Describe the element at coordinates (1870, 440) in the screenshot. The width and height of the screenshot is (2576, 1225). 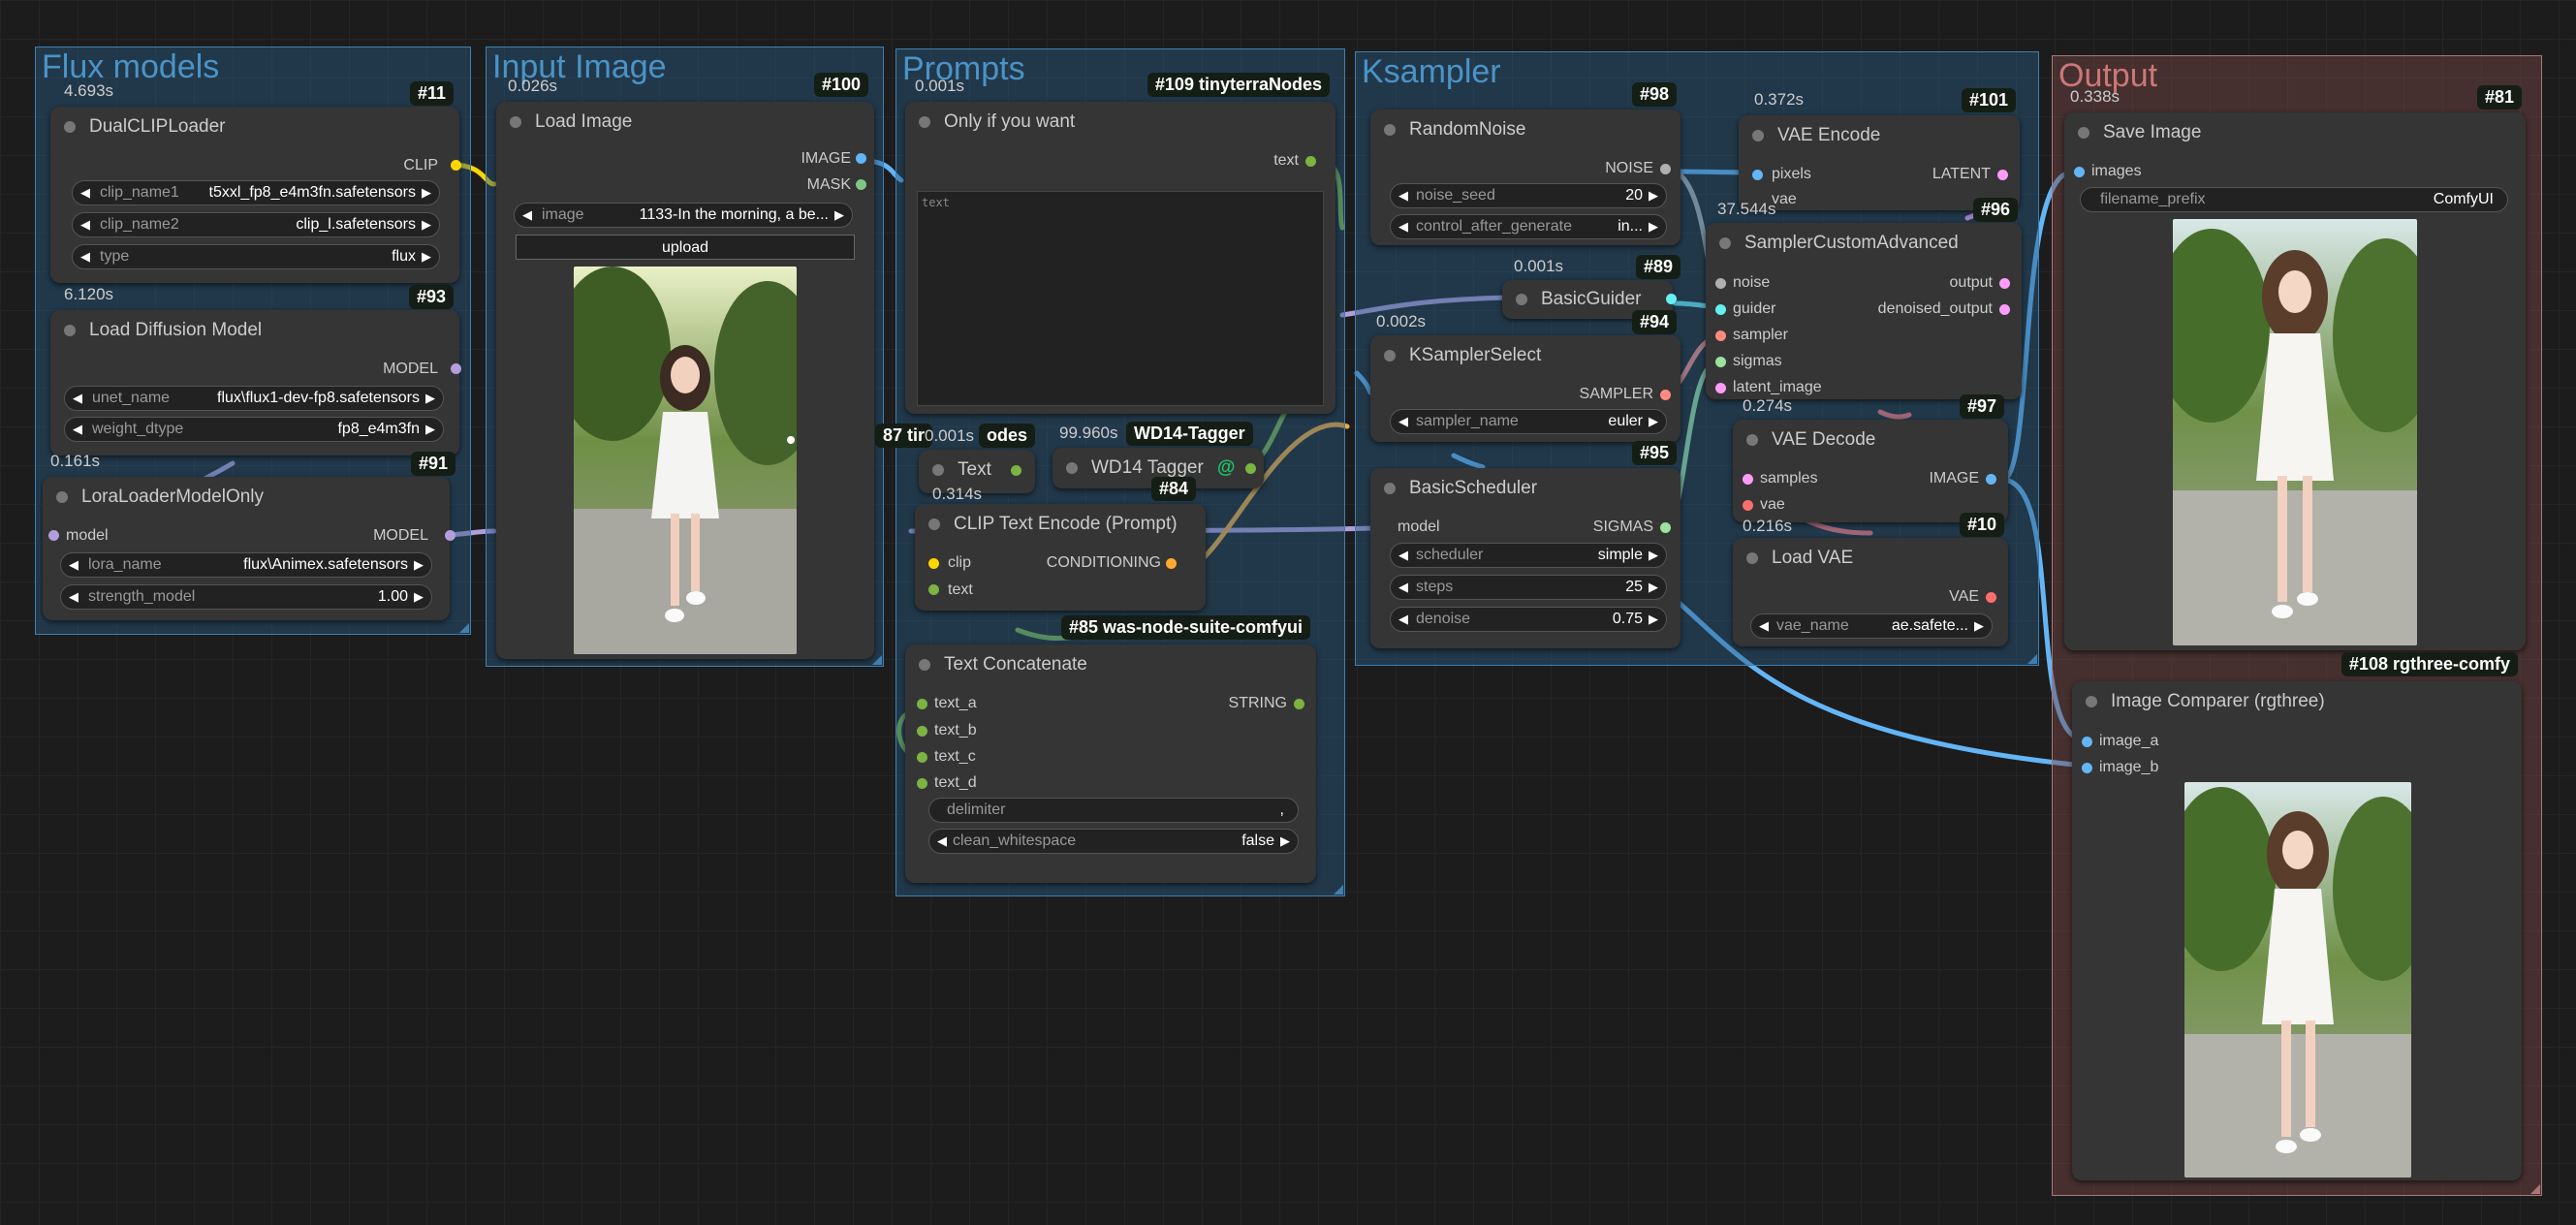
I see `node-header: VAE Decode` at that location.